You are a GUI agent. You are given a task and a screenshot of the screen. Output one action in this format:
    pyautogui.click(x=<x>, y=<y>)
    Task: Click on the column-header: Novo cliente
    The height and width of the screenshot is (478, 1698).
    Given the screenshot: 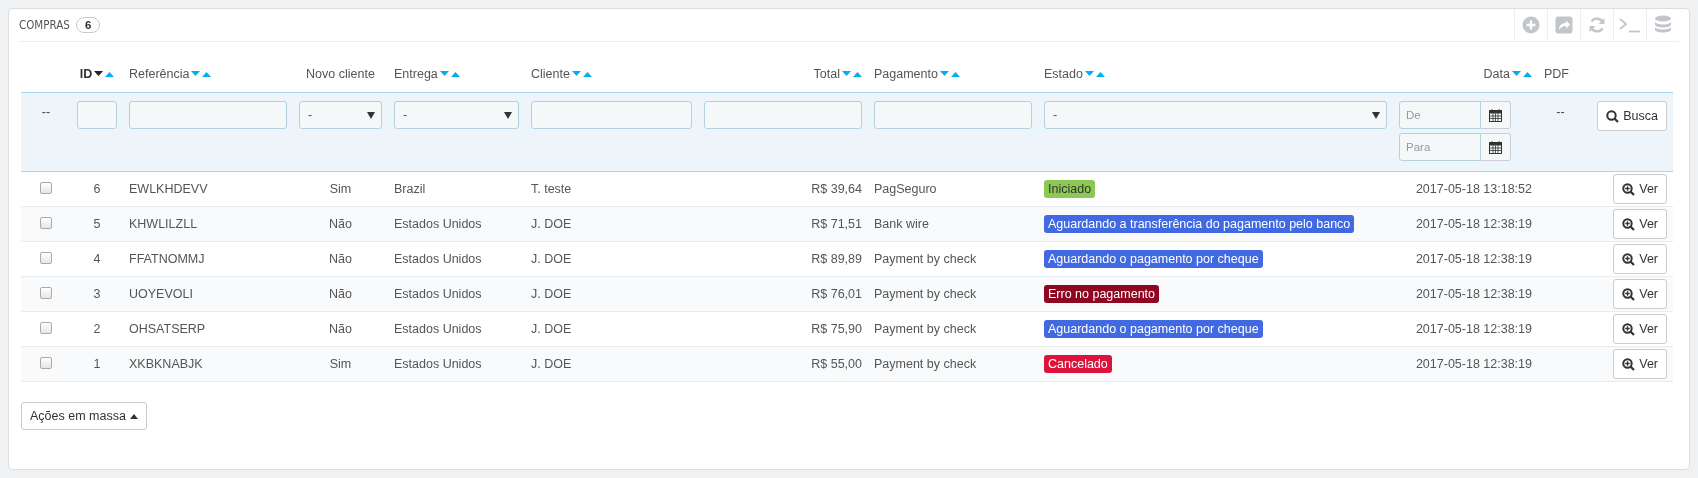 What is the action you would take?
    pyautogui.click(x=340, y=73)
    